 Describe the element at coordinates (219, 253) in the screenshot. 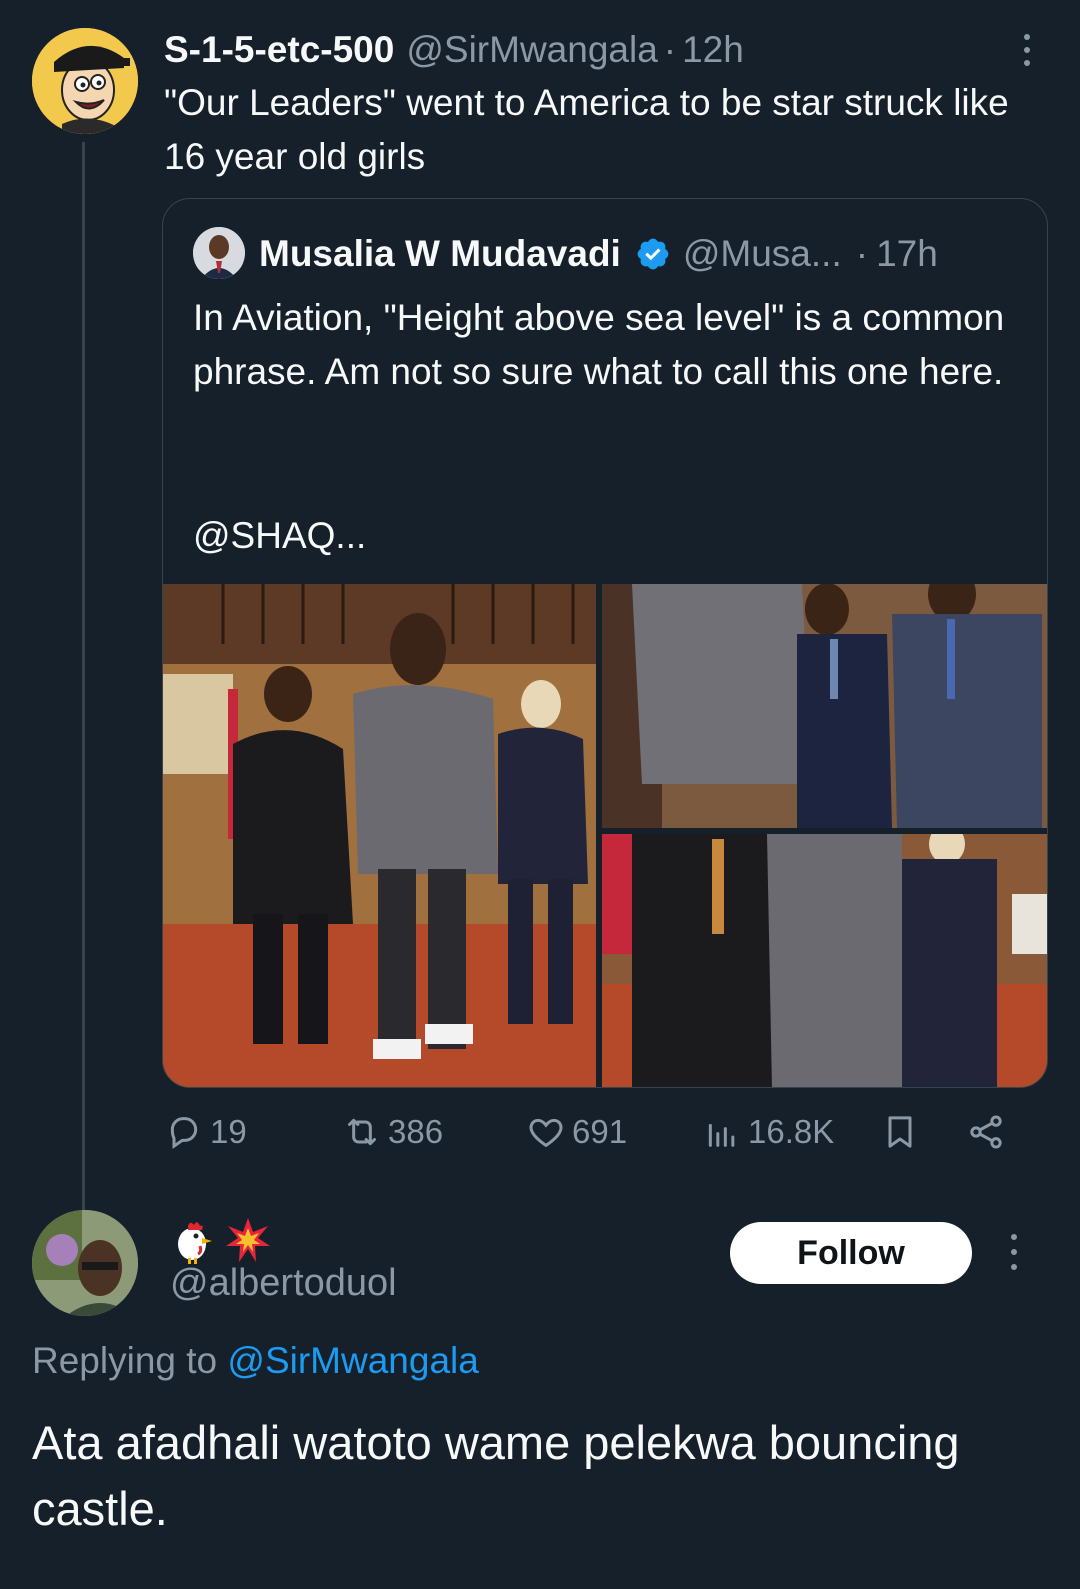

I see `quoted-author-avatar` at that location.